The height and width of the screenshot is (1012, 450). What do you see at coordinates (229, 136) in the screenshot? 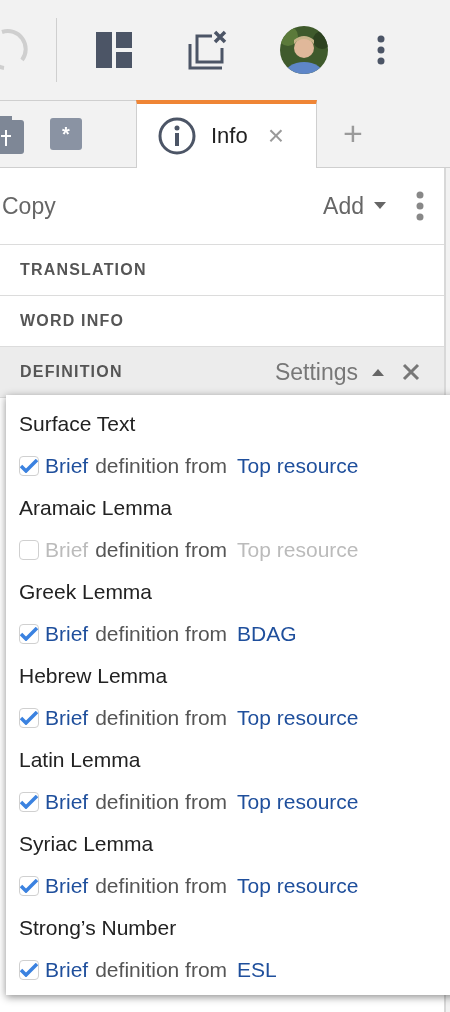
I see `tab-label: Info` at bounding box center [229, 136].